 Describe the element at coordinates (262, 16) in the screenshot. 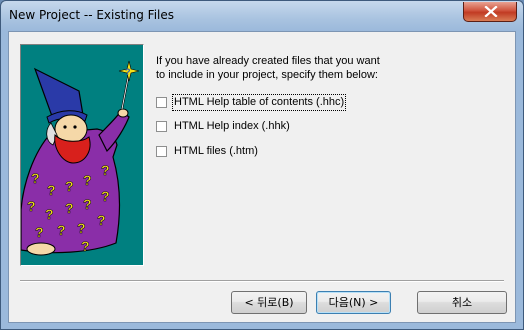

I see `title-bar: New Project -- Existing Files` at that location.